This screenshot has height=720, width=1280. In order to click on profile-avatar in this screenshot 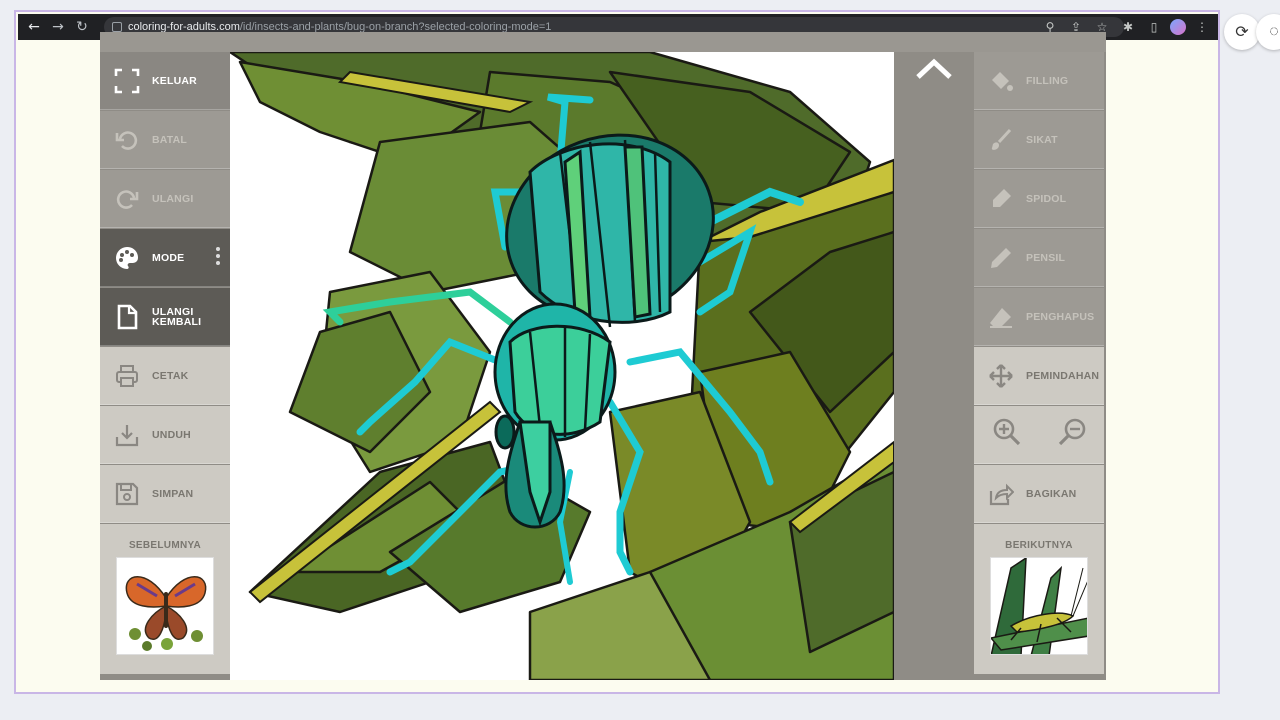, I will do `click(1178, 27)`.